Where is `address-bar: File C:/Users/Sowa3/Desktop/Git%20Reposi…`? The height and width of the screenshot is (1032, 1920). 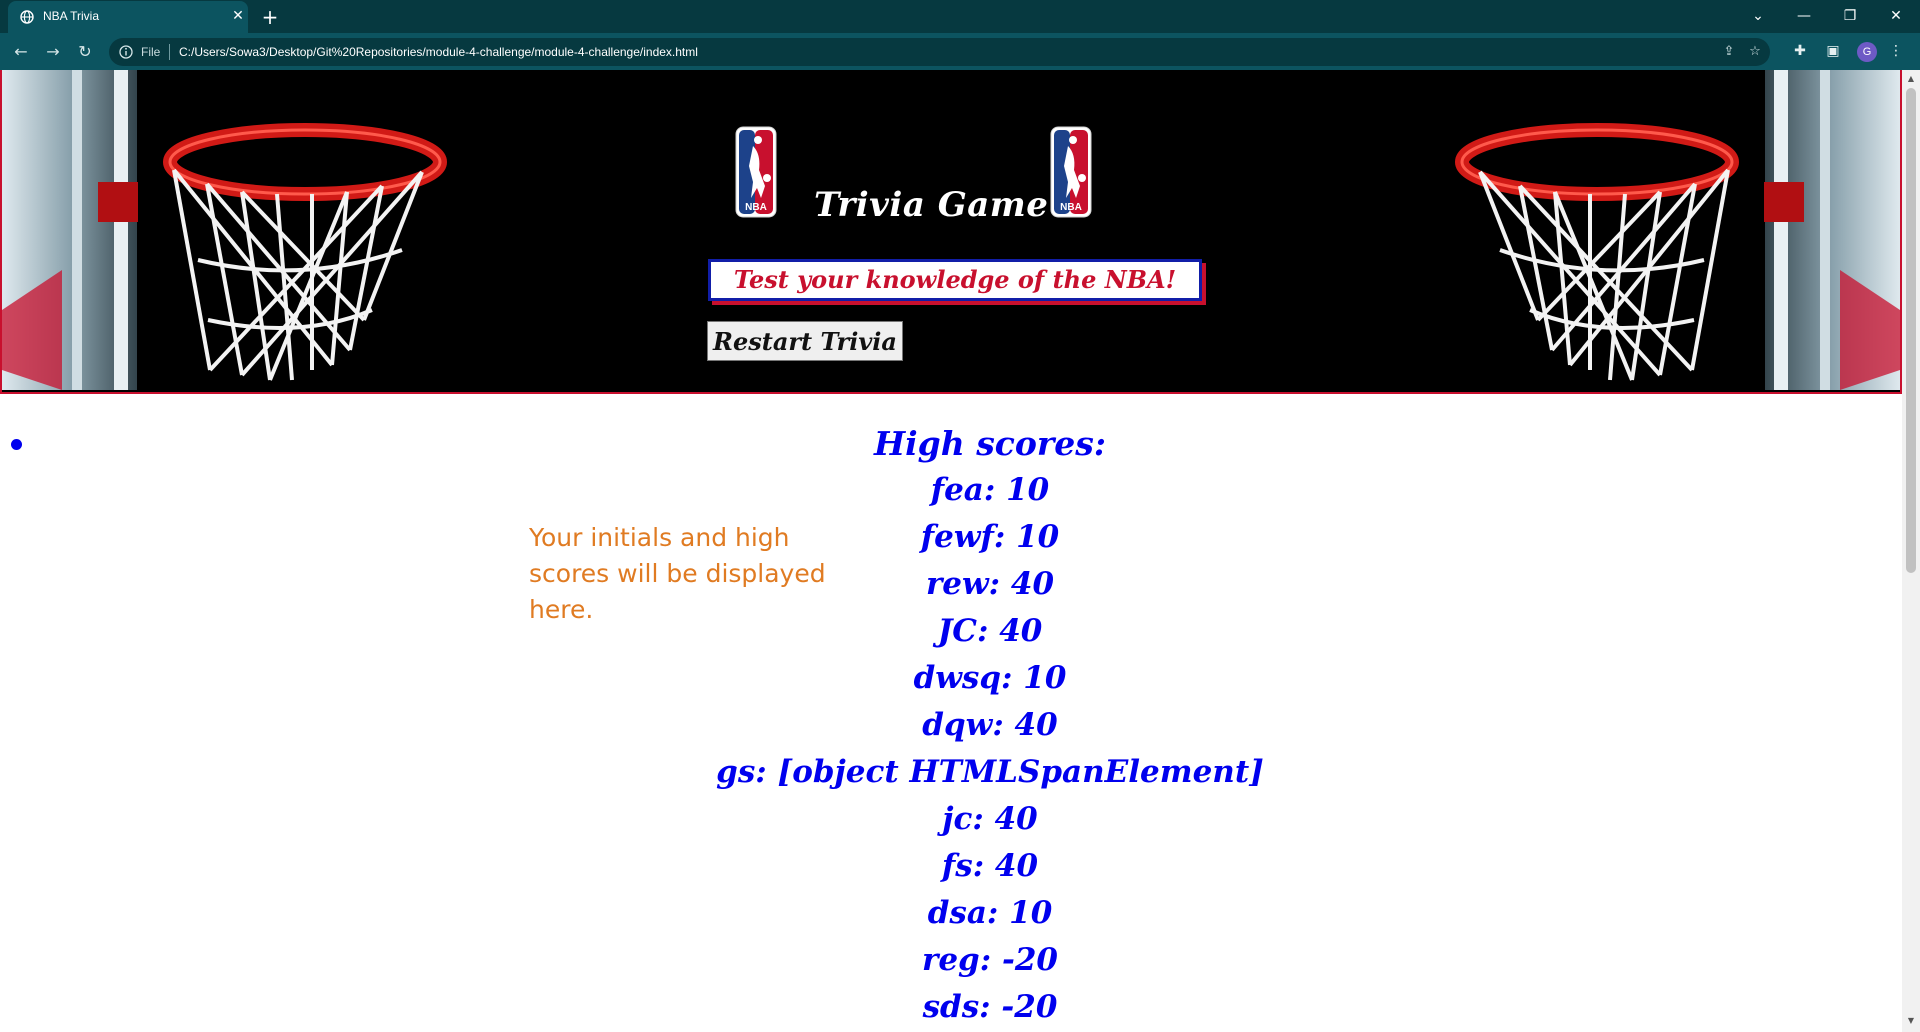
address-bar: File C:/Users/Sowa3/Desktop/Git%20Reposi… is located at coordinates (939, 52).